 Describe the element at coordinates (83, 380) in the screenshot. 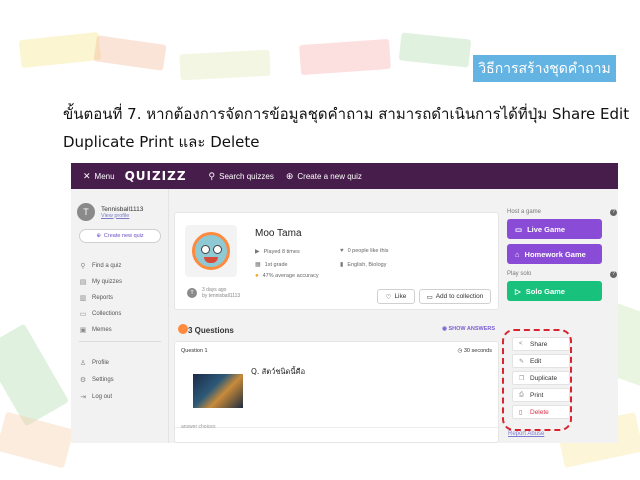

I see `gear-icon: ⚙` at that location.